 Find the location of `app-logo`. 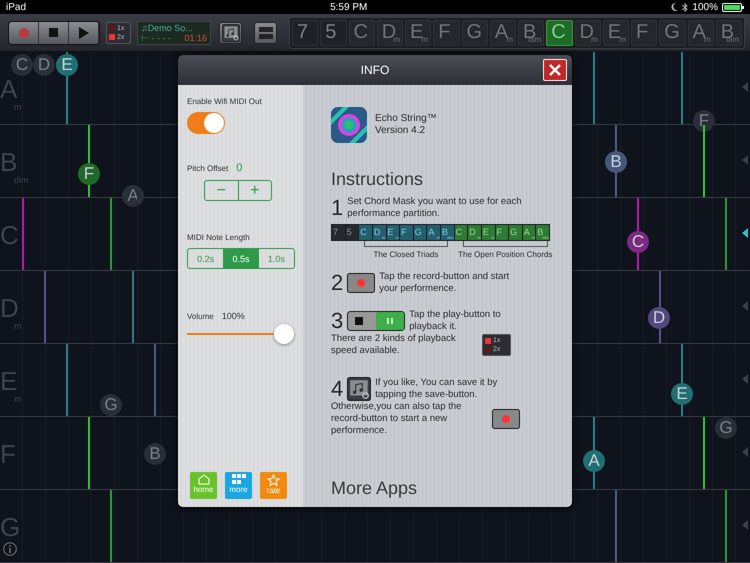

app-logo is located at coordinates (349, 125).